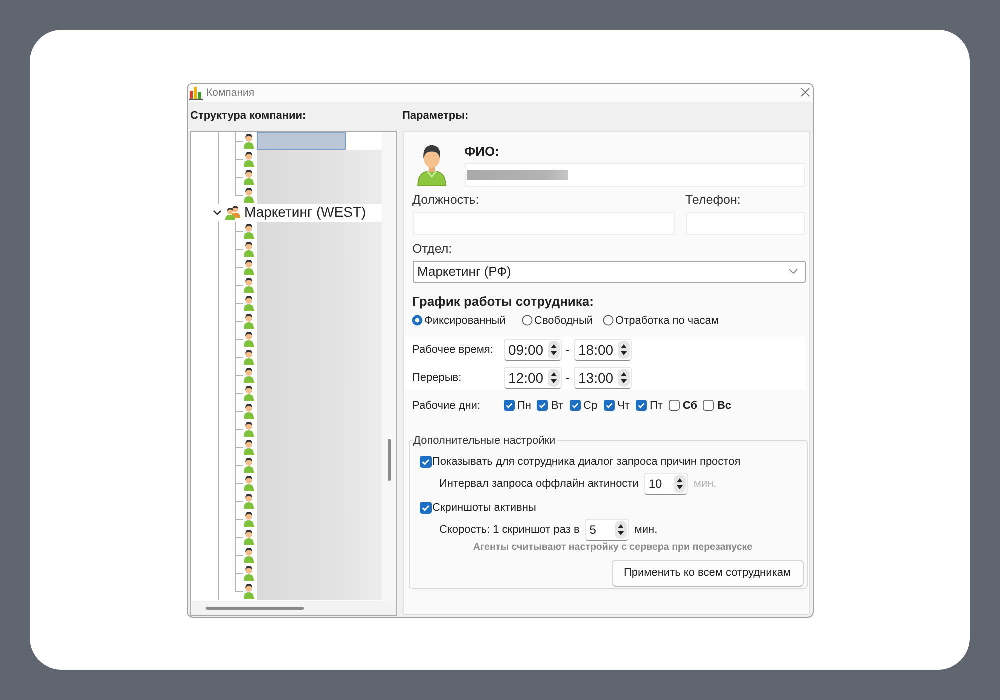 This screenshot has height=700, width=1000. I want to click on people-icon, so click(232, 213).